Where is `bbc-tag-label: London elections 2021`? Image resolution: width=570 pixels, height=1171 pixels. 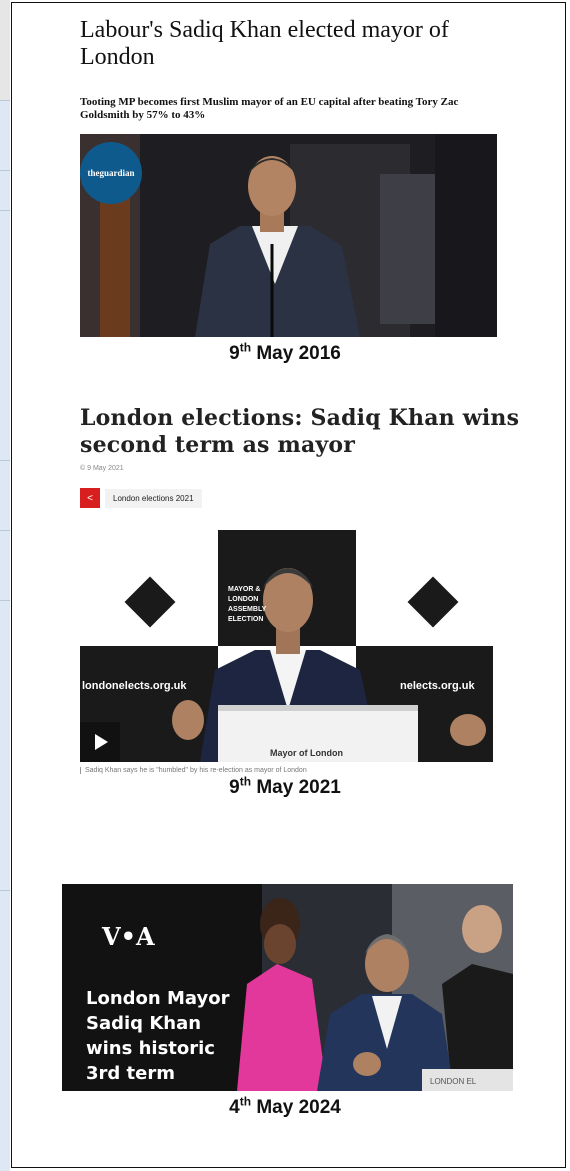
bbc-tag-label: London elections 2021 is located at coordinates (153, 498).